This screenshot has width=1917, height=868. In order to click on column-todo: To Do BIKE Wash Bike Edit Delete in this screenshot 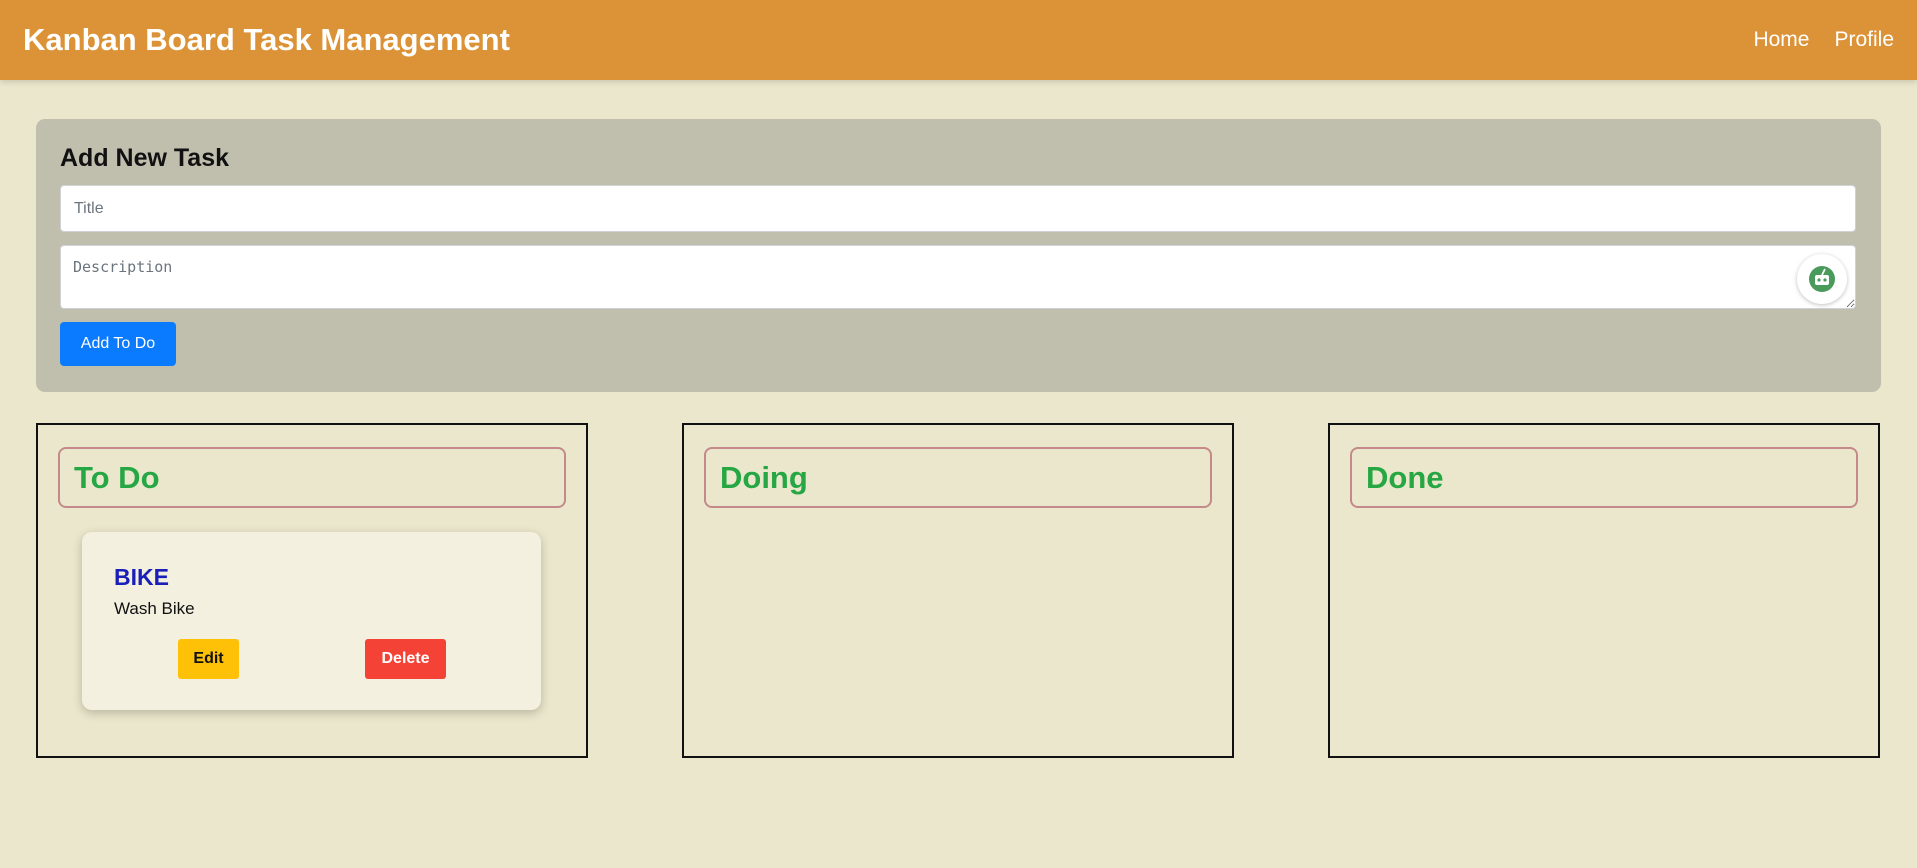, I will do `click(312, 590)`.